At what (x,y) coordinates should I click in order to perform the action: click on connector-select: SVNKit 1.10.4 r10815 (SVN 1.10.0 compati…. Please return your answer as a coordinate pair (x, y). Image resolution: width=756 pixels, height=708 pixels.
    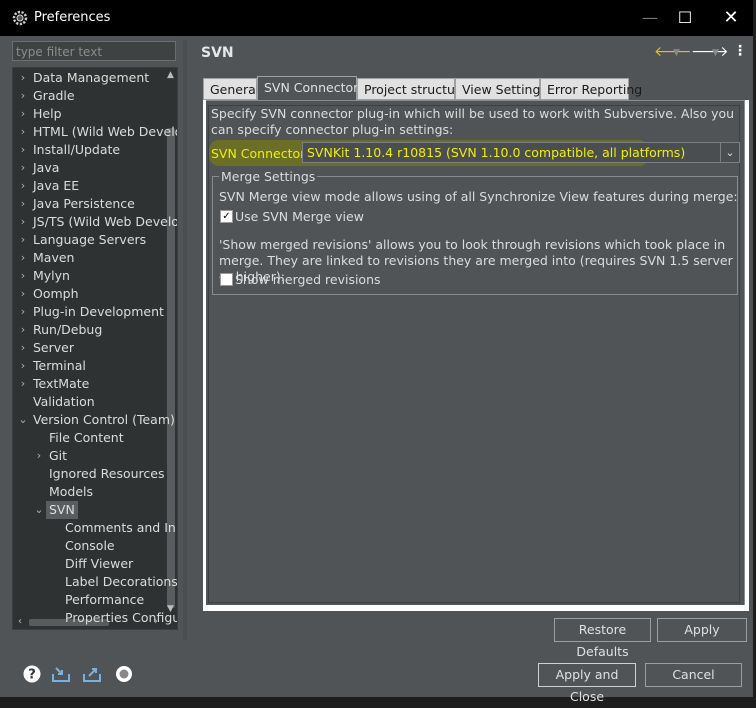
    Looking at the image, I should click on (521, 152).